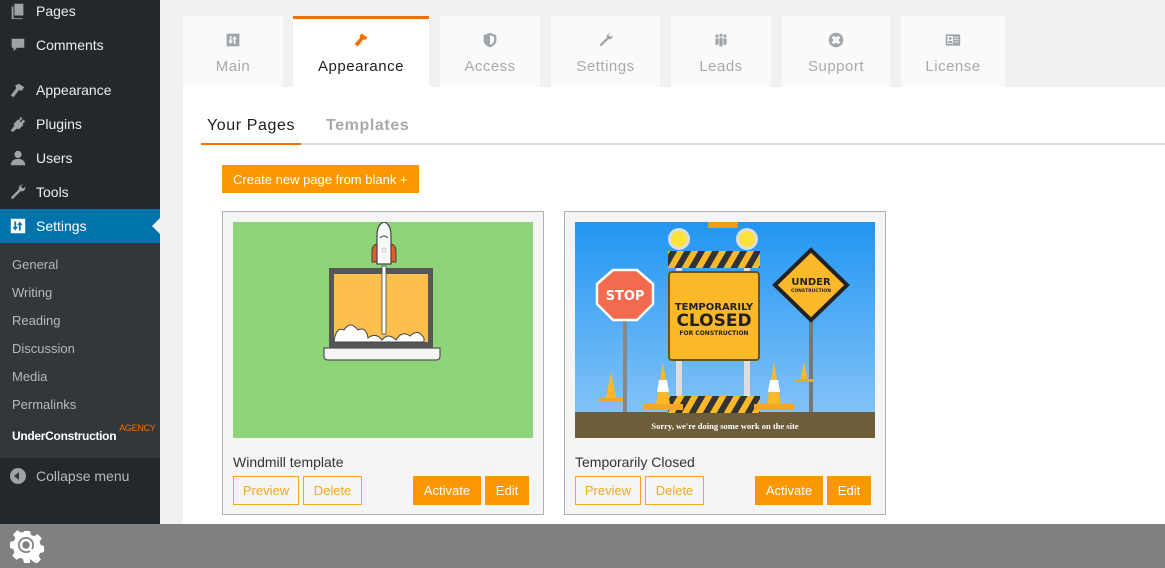  Describe the element at coordinates (35, 264) in the screenshot. I see `submenu-general: General` at that location.